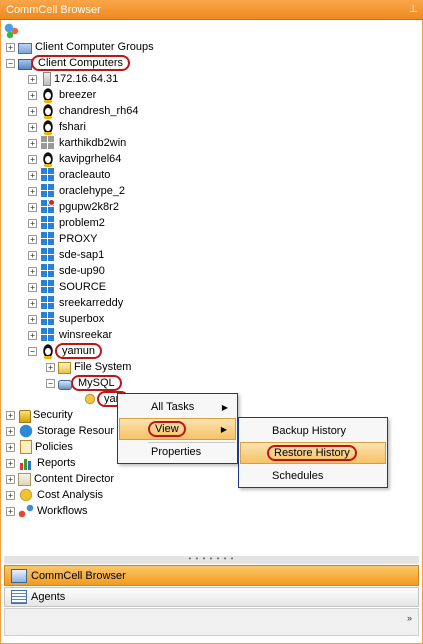  I want to click on tree-item-label: sreekarreddy, so click(91, 303).